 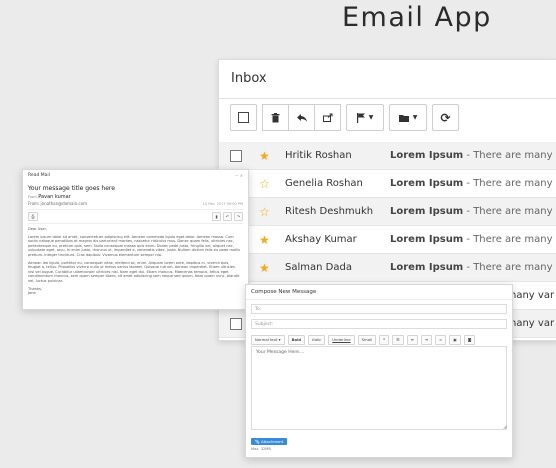 I want to click on attachment-button: 📎︎ Attachment, so click(x=269, y=441).